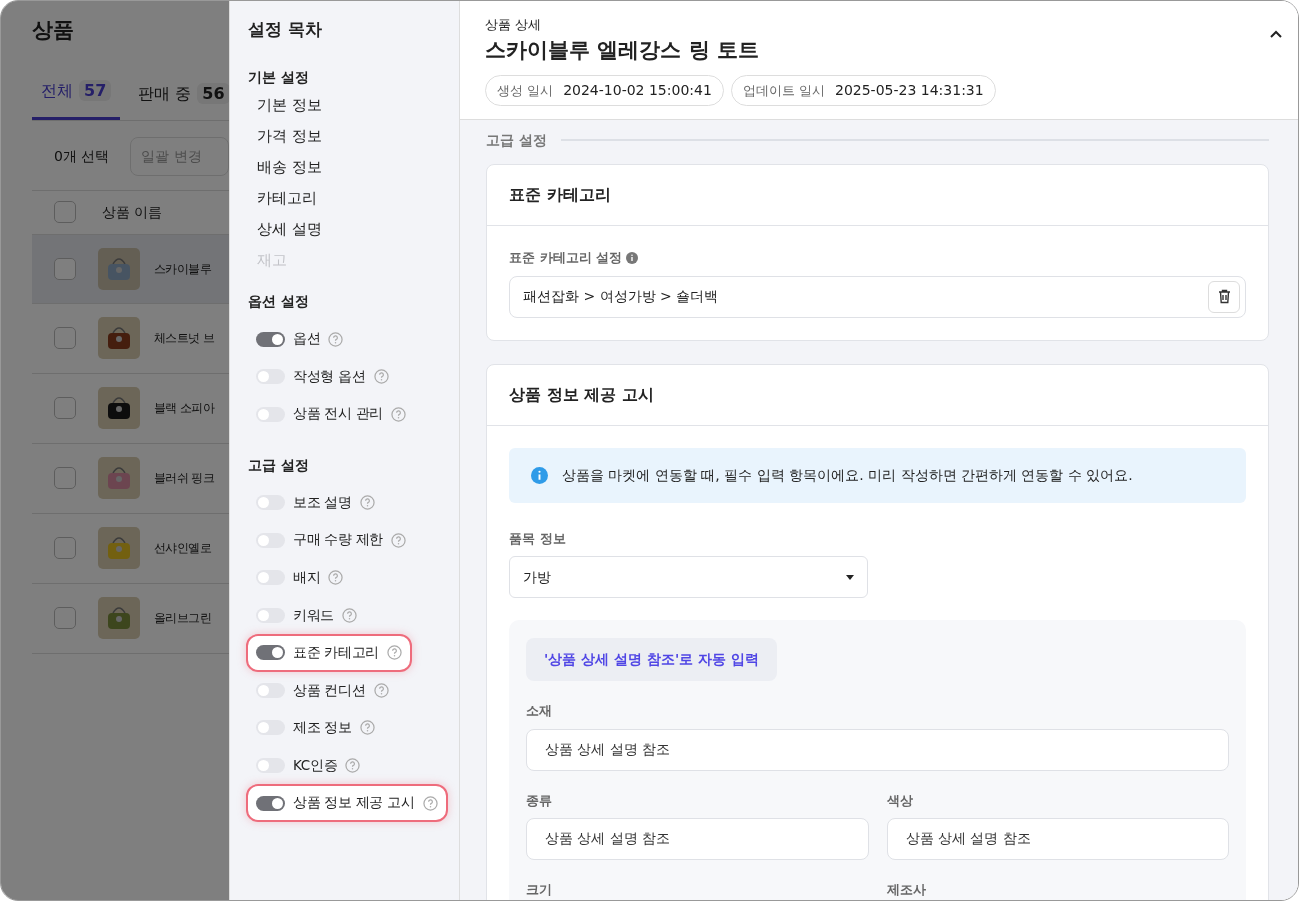 The width and height of the screenshot is (1299, 901). I want to click on toggle-label: 상품 정보 제공 고시, so click(354, 803).